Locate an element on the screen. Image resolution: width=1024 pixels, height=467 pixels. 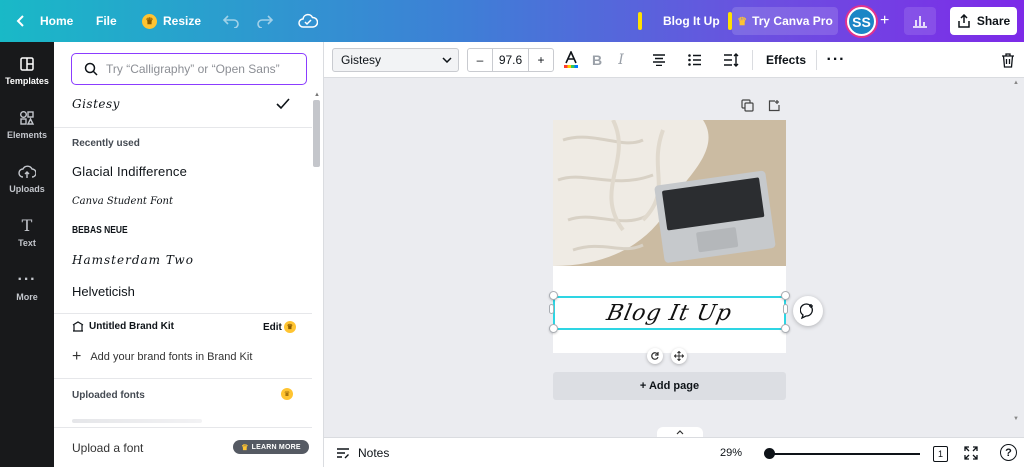
zoom-level: 29% is located at coordinates (731, 453).